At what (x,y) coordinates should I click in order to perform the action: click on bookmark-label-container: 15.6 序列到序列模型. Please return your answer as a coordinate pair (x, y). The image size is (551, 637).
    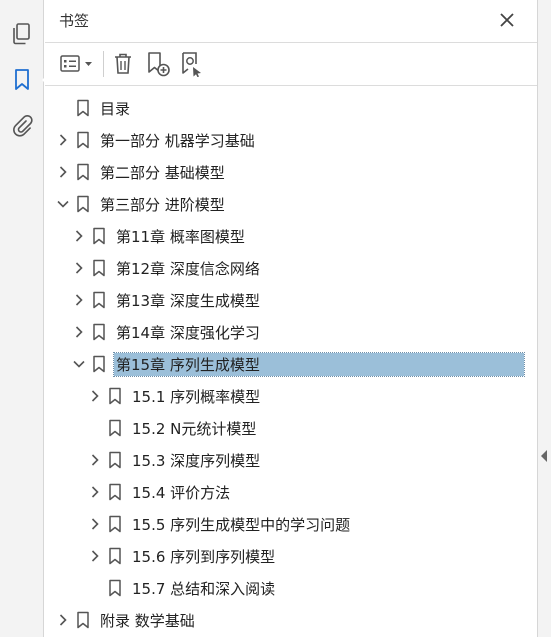
    Looking at the image, I should click on (202, 556).